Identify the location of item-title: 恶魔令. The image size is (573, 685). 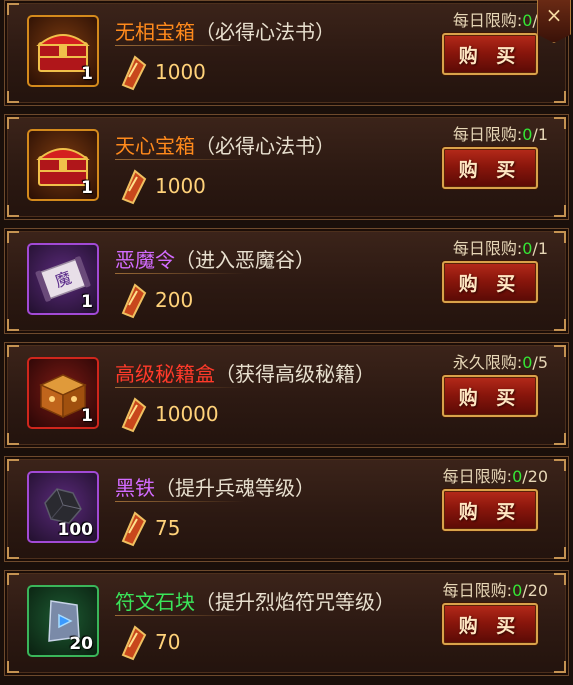
(145, 260).